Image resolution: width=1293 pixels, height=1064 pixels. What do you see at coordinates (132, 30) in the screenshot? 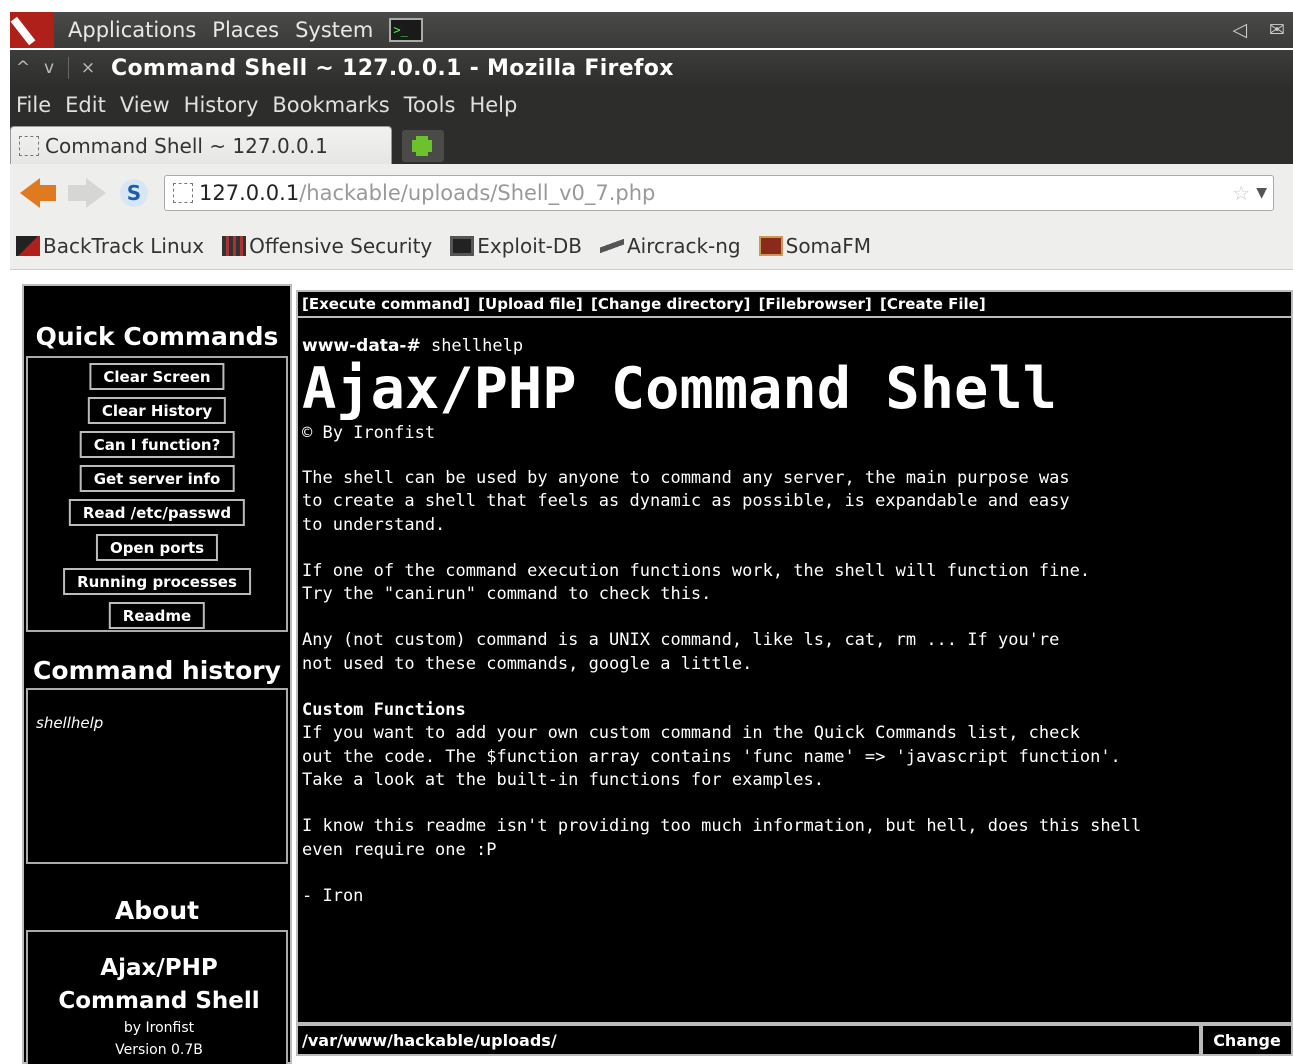
I see `panel-menu-applications: Applications` at bounding box center [132, 30].